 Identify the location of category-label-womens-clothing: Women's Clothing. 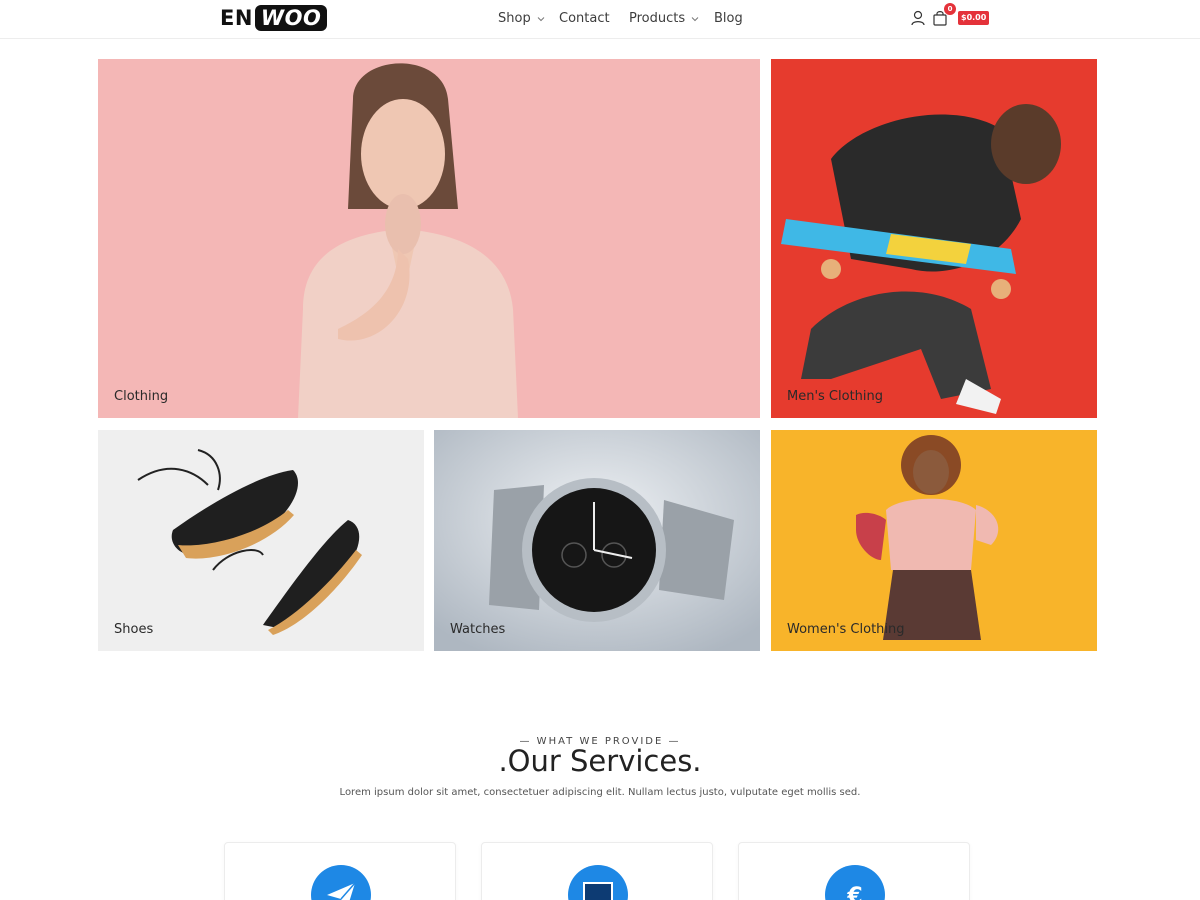
(846, 629).